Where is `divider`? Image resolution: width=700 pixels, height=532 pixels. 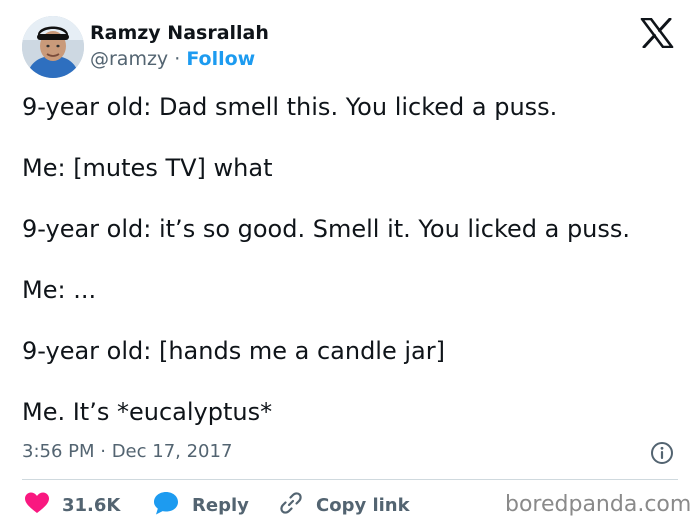 divider is located at coordinates (350, 479).